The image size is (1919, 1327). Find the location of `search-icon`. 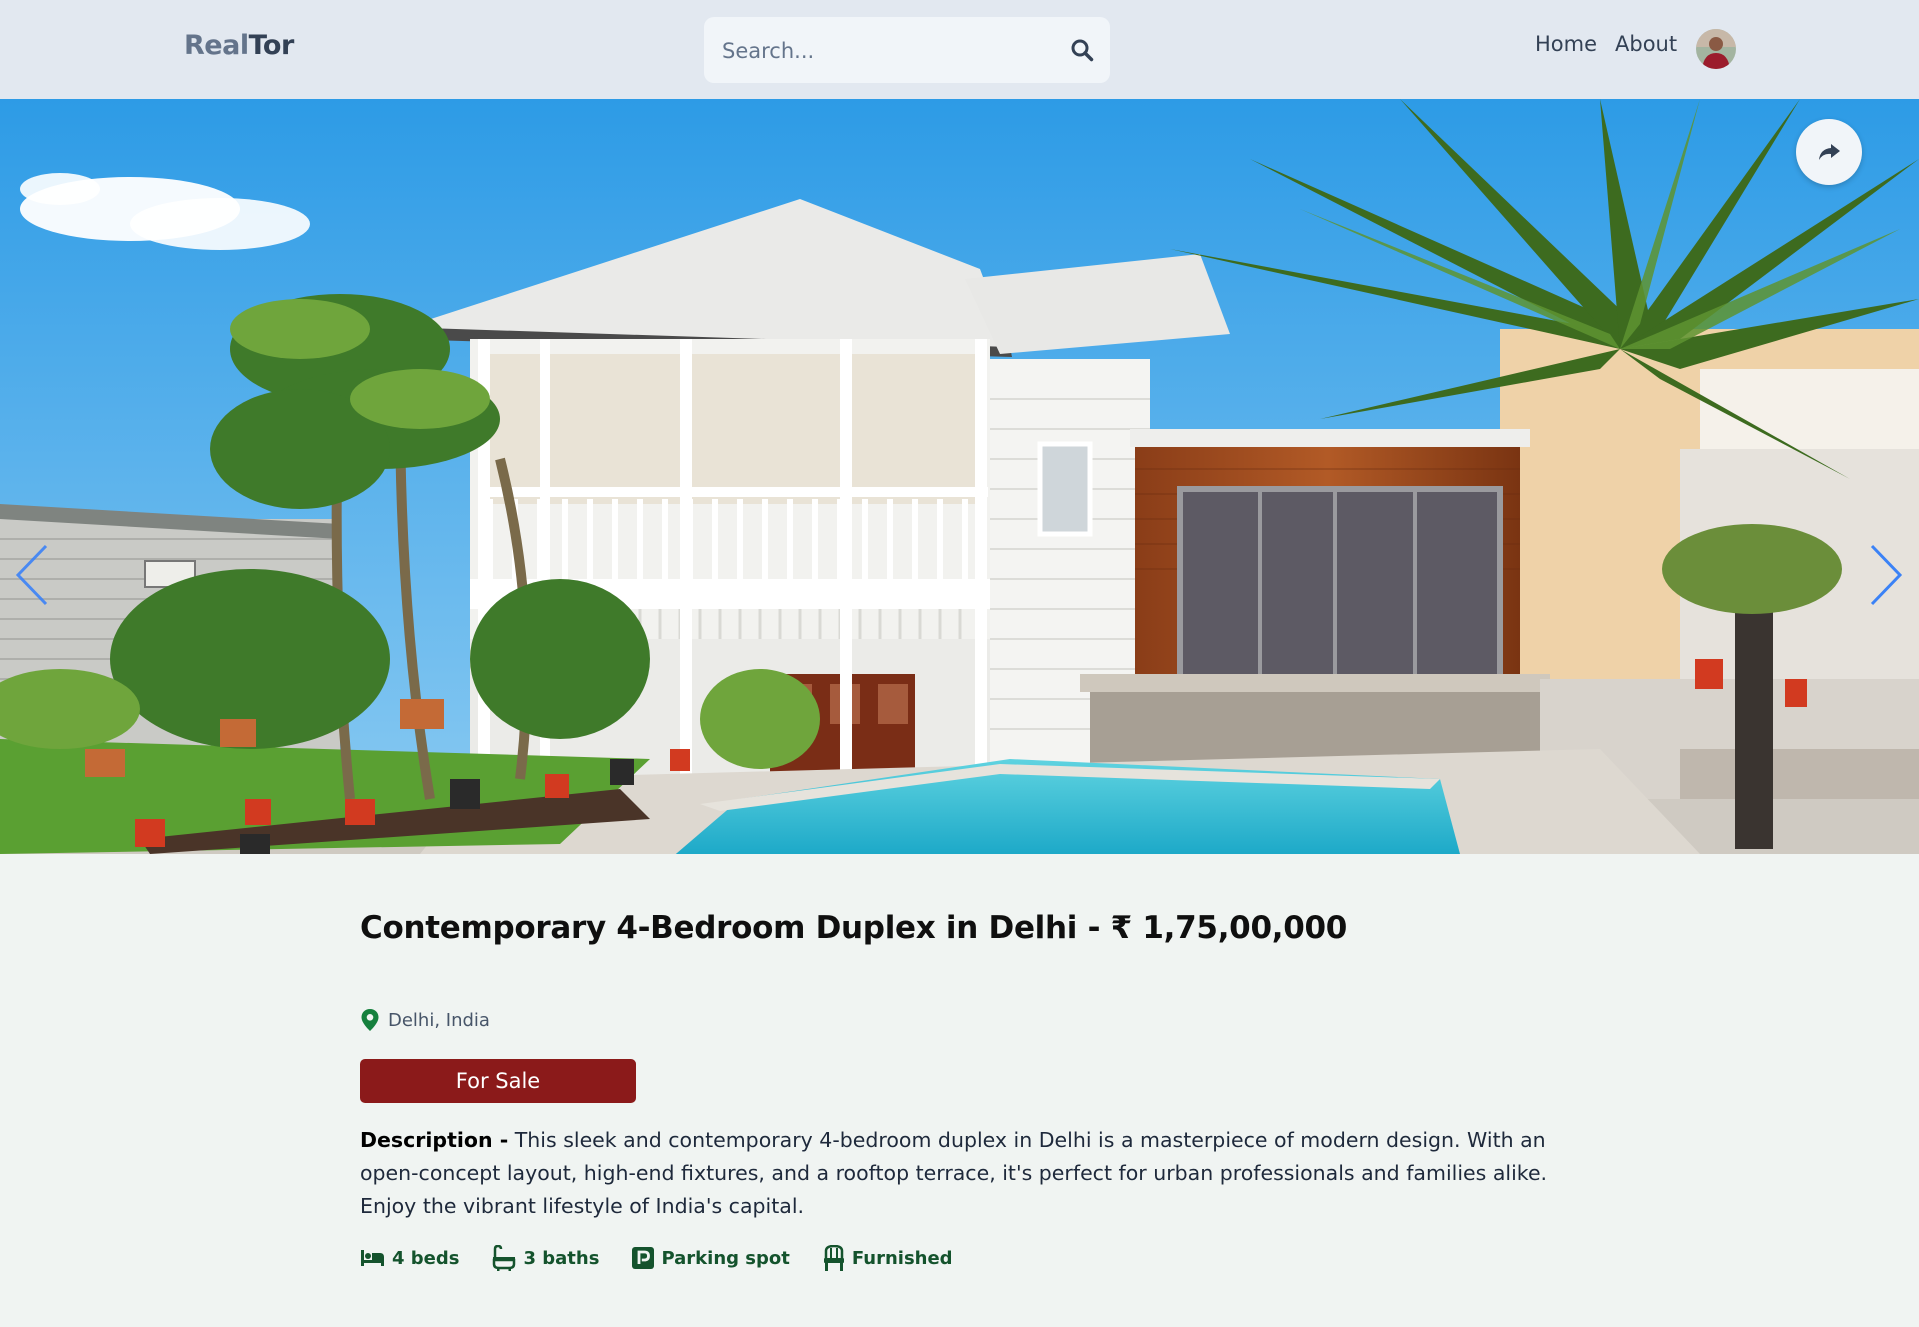

search-icon is located at coordinates (1082, 50).